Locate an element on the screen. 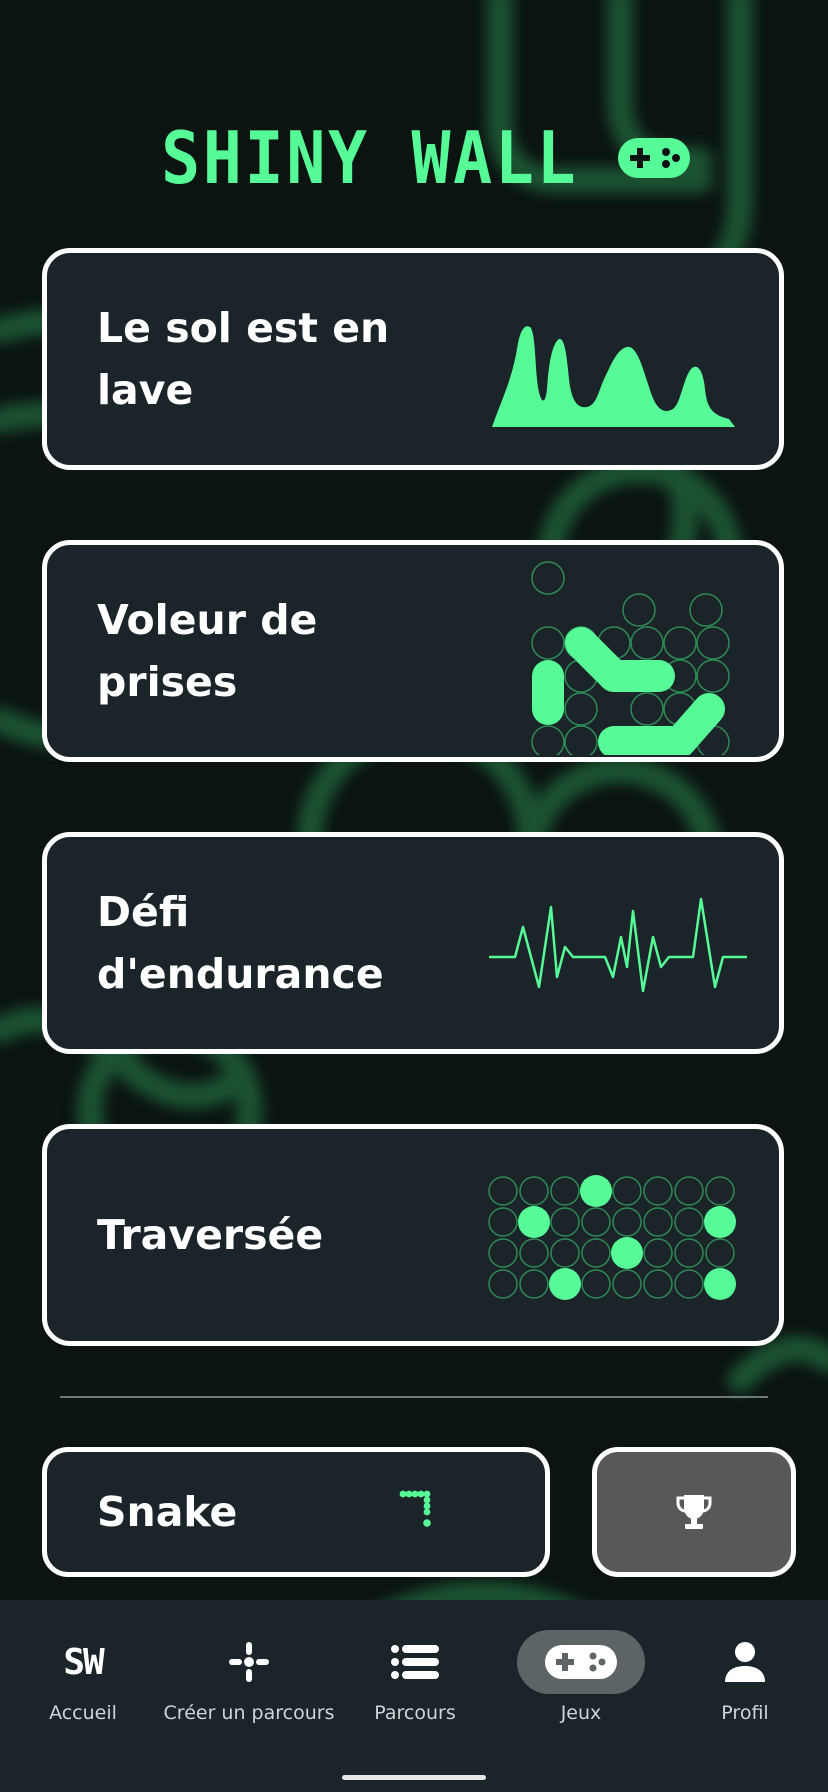  dot-grid-icon is located at coordinates (612, 1237).